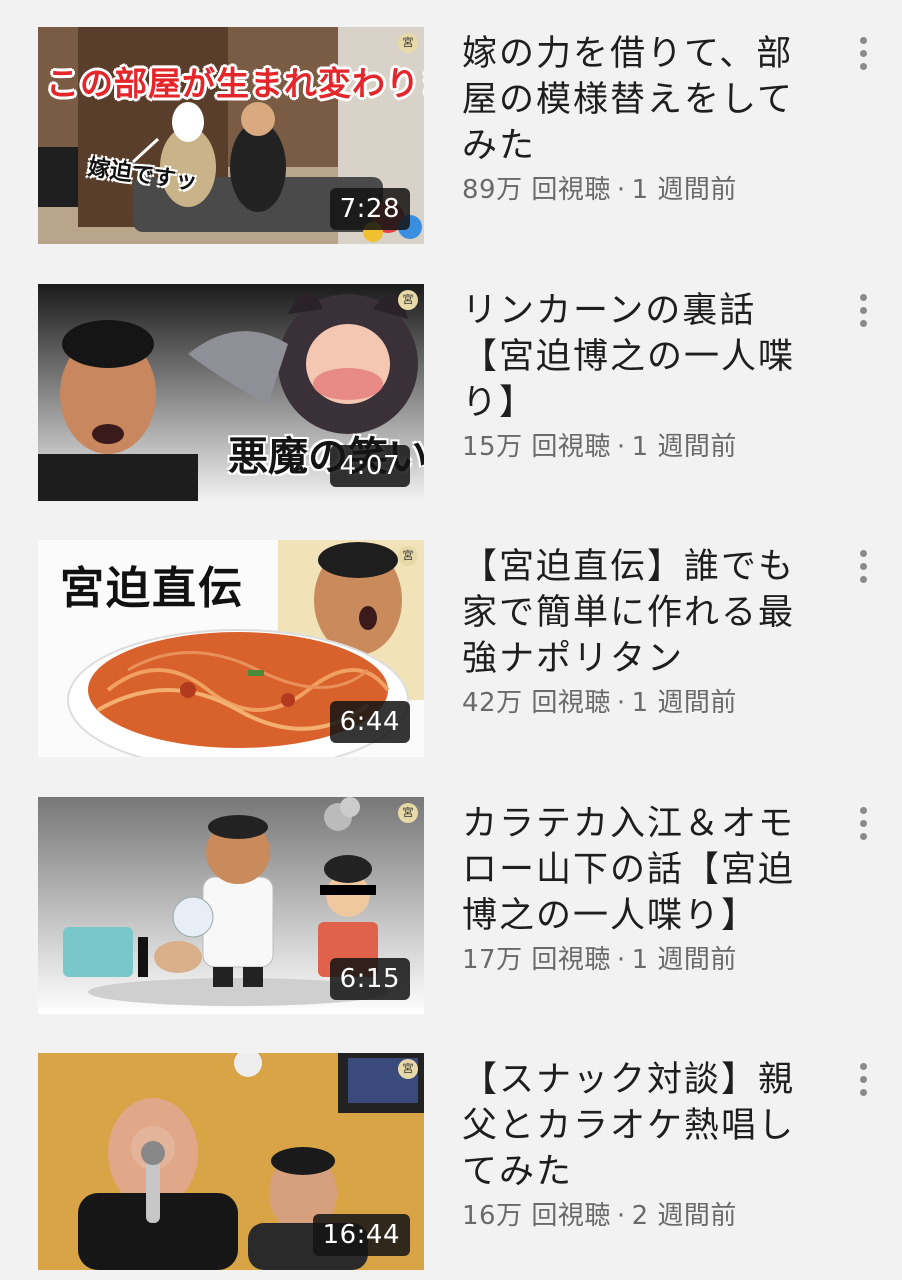  What do you see at coordinates (536, 960) in the screenshot?
I see `view-count: 17万 回視聴` at bounding box center [536, 960].